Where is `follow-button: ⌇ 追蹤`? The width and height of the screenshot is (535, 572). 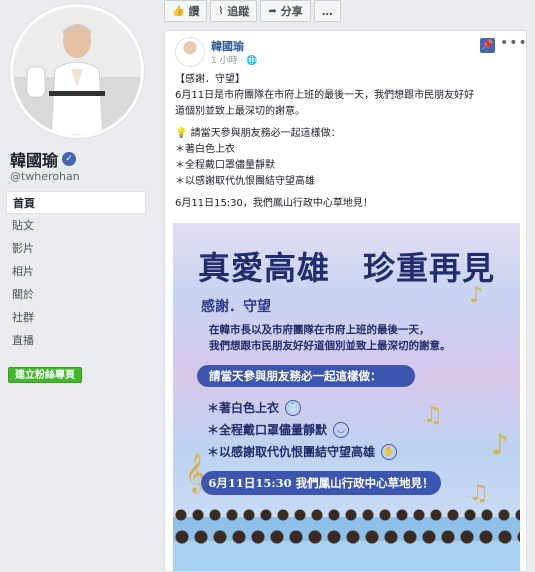
follow-button: ⌇ 追蹤 is located at coordinates (234, 11).